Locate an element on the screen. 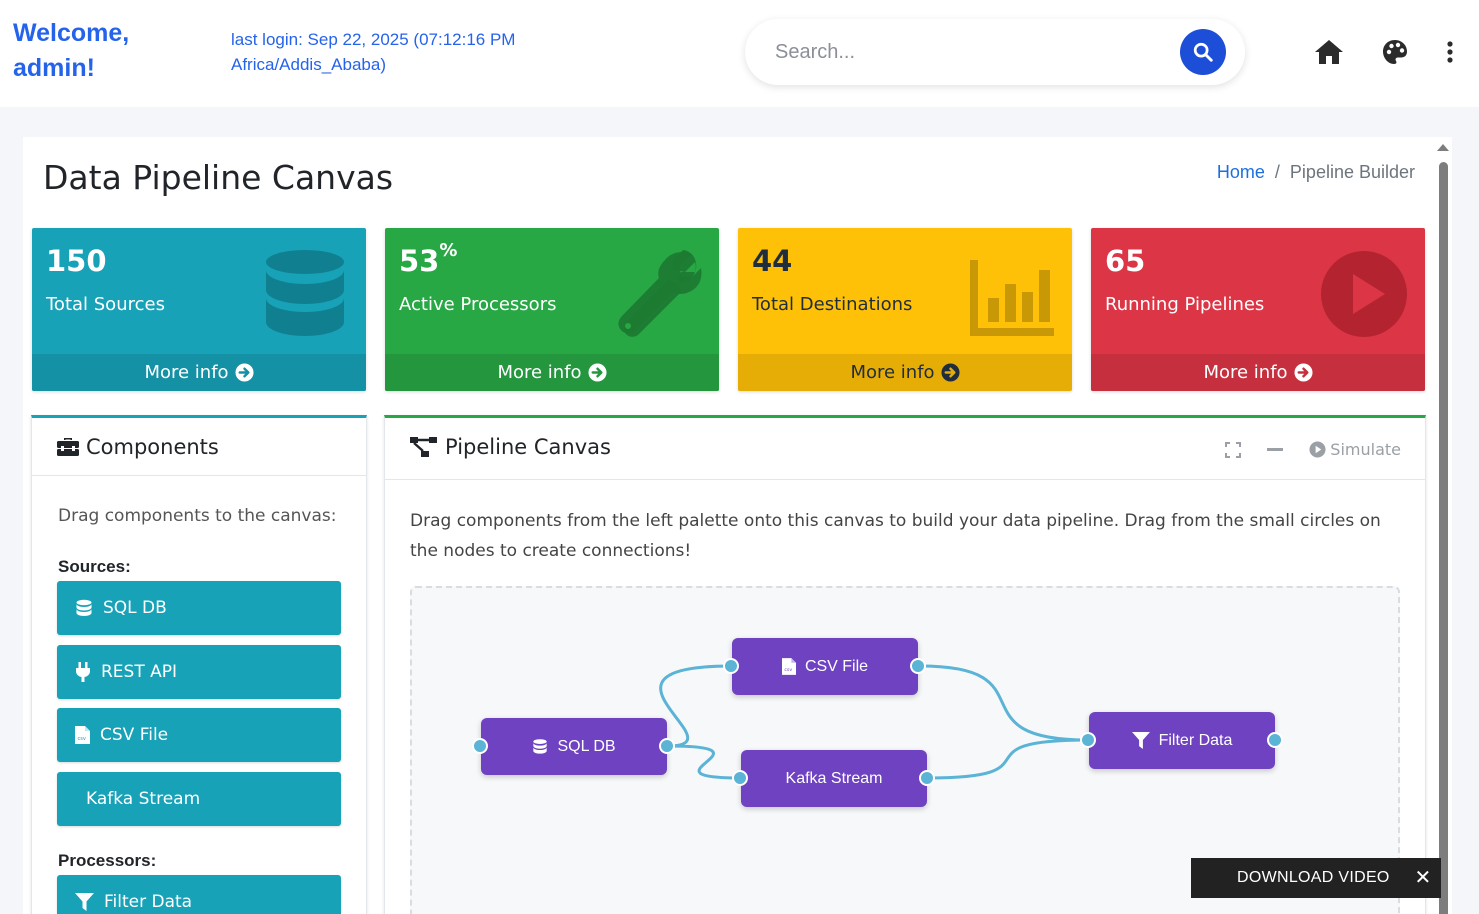  palette-icon is located at coordinates (1395, 52).